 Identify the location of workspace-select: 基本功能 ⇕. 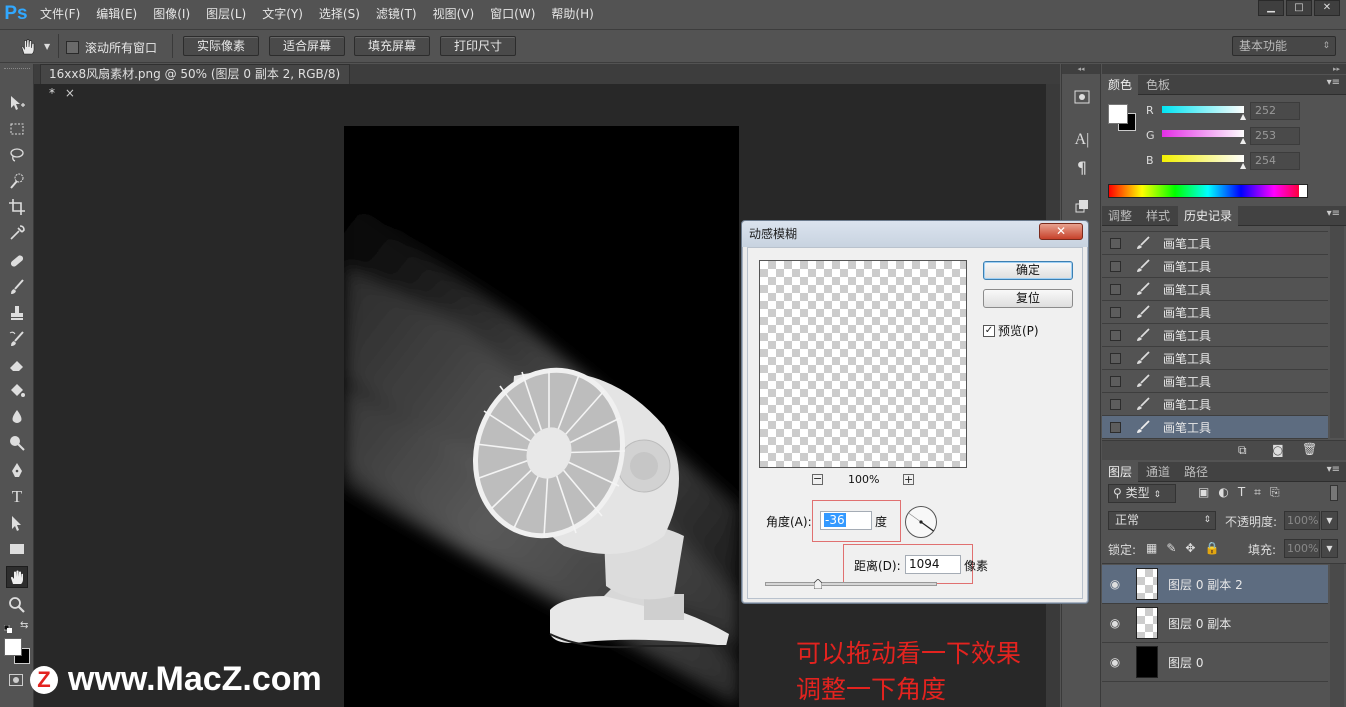
(1284, 46).